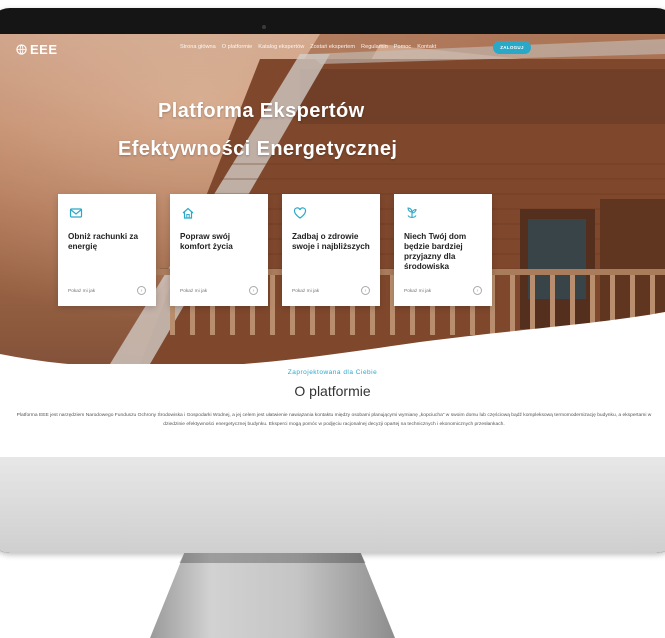 This screenshot has width=665, height=638. I want to click on menu-item-terms: Regulamin, so click(374, 47).